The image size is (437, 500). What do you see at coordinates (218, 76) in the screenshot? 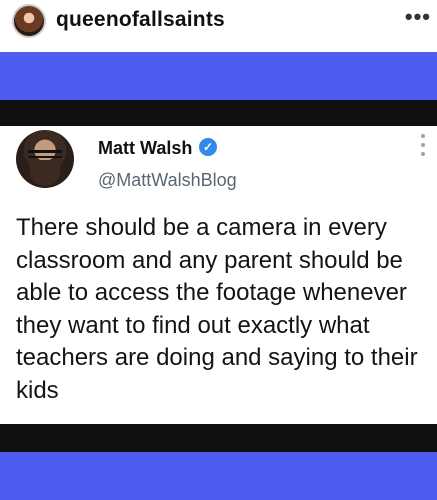
I see `top-blue-band` at bounding box center [218, 76].